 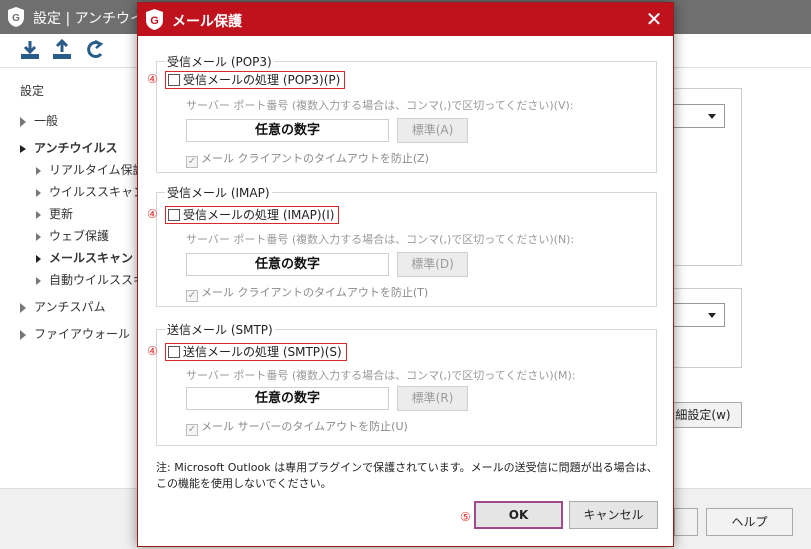 I want to click on imap-process-label: 受信メールの処理 (IMAP)(I), so click(x=259, y=215).